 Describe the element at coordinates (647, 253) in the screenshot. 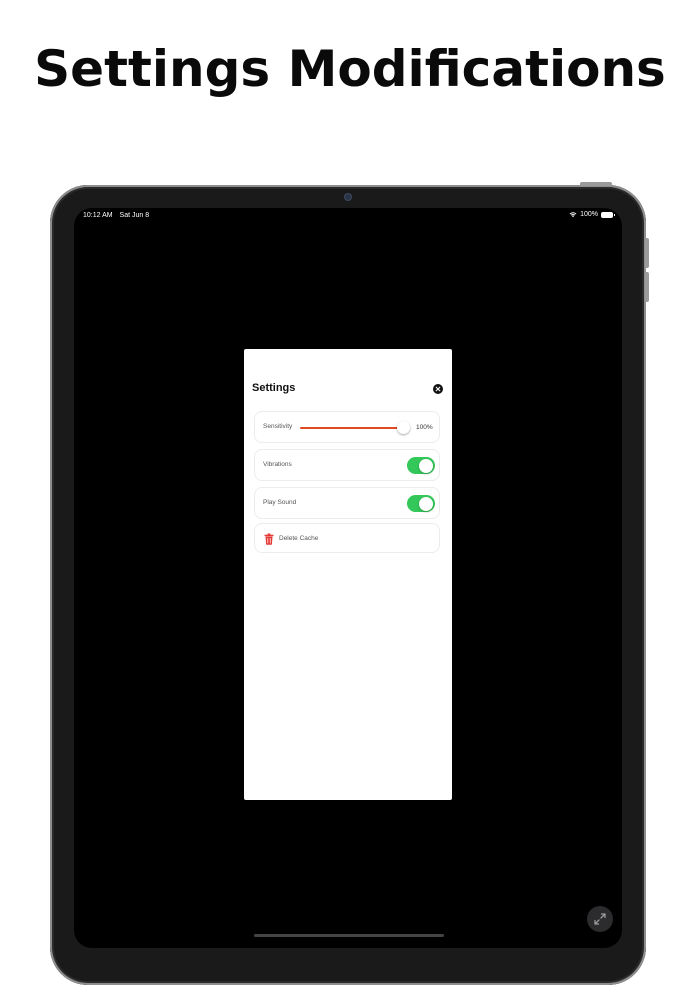

I see `volume-up-button` at that location.